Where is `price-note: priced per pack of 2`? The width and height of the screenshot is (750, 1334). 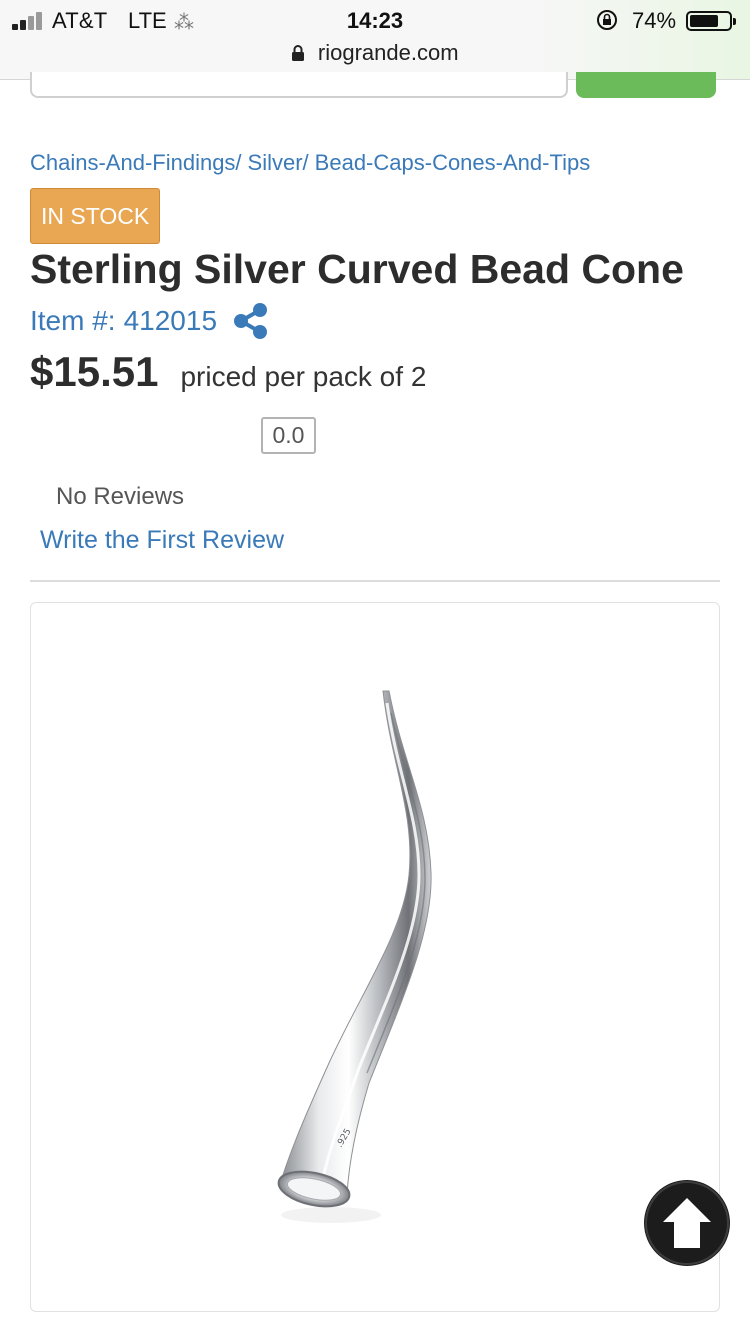 price-note: priced per pack of 2 is located at coordinates (303, 376).